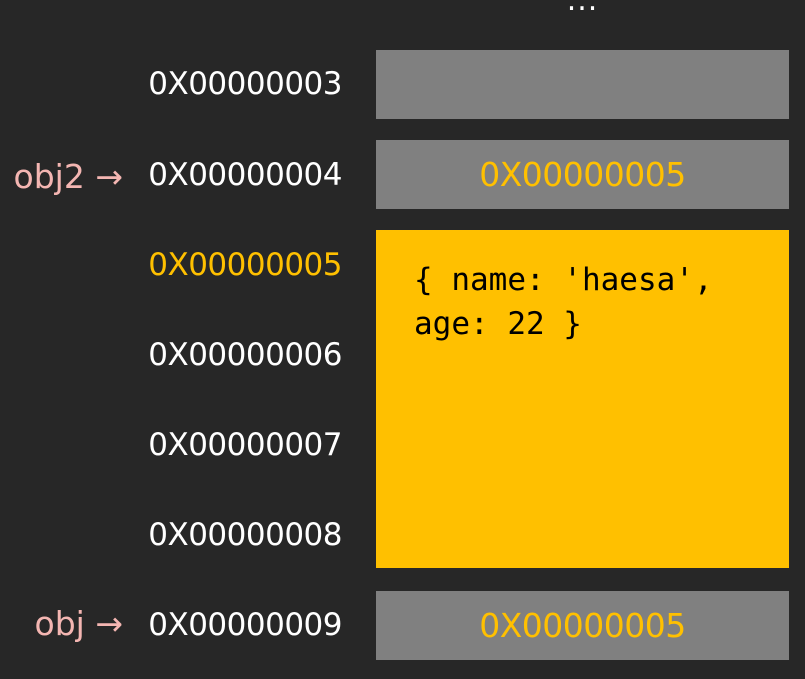 The height and width of the screenshot is (679, 805). I want to click on address-label: 0X00000008, so click(245, 535).